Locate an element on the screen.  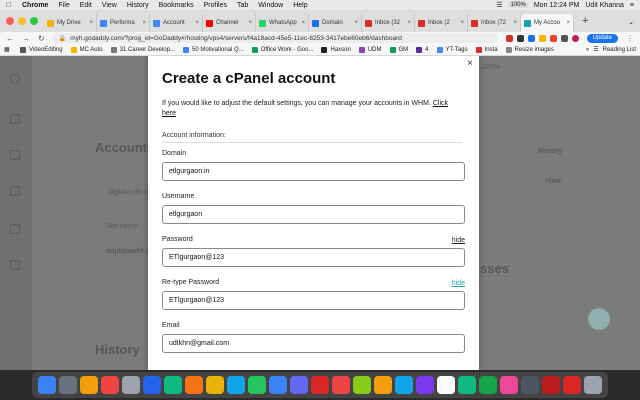
wifi-icon: ☰ is located at coordinates (499, 5).